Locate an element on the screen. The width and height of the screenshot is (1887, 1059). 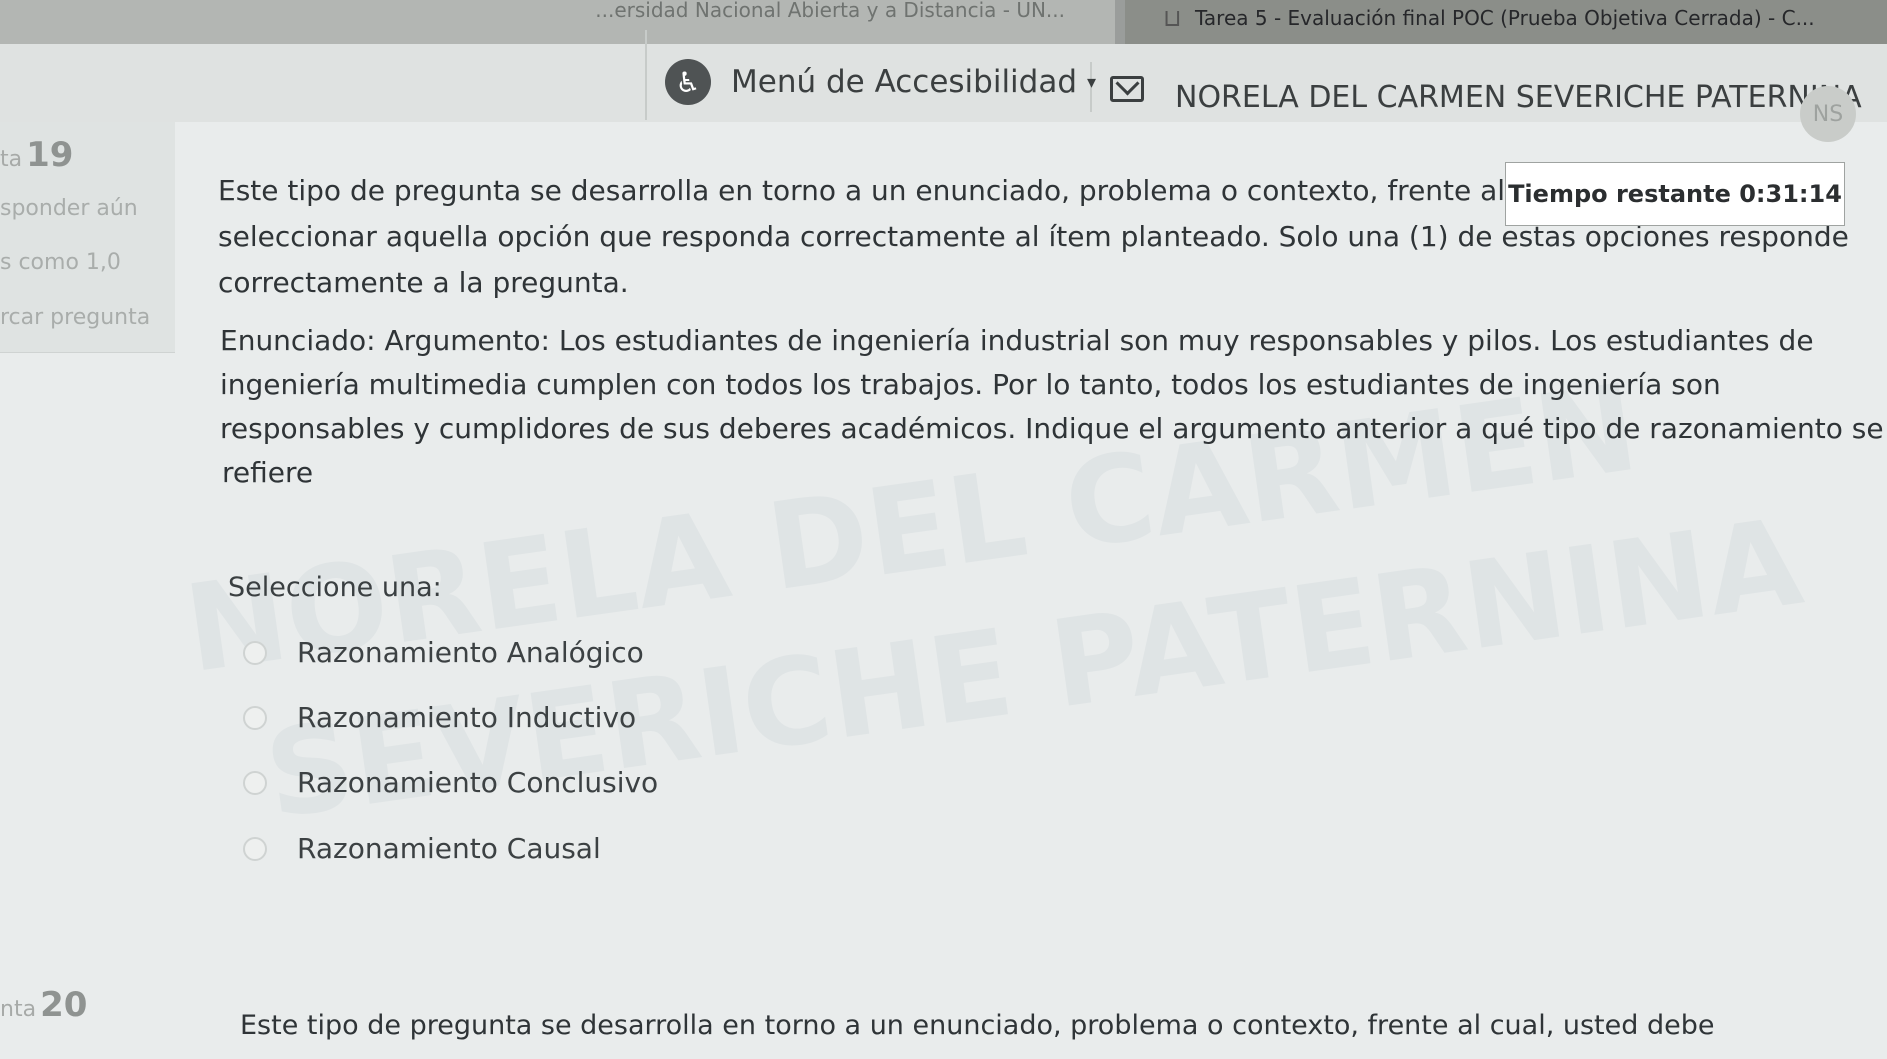
accessibility-icon: ♿ is located at coordinates (688, 82).